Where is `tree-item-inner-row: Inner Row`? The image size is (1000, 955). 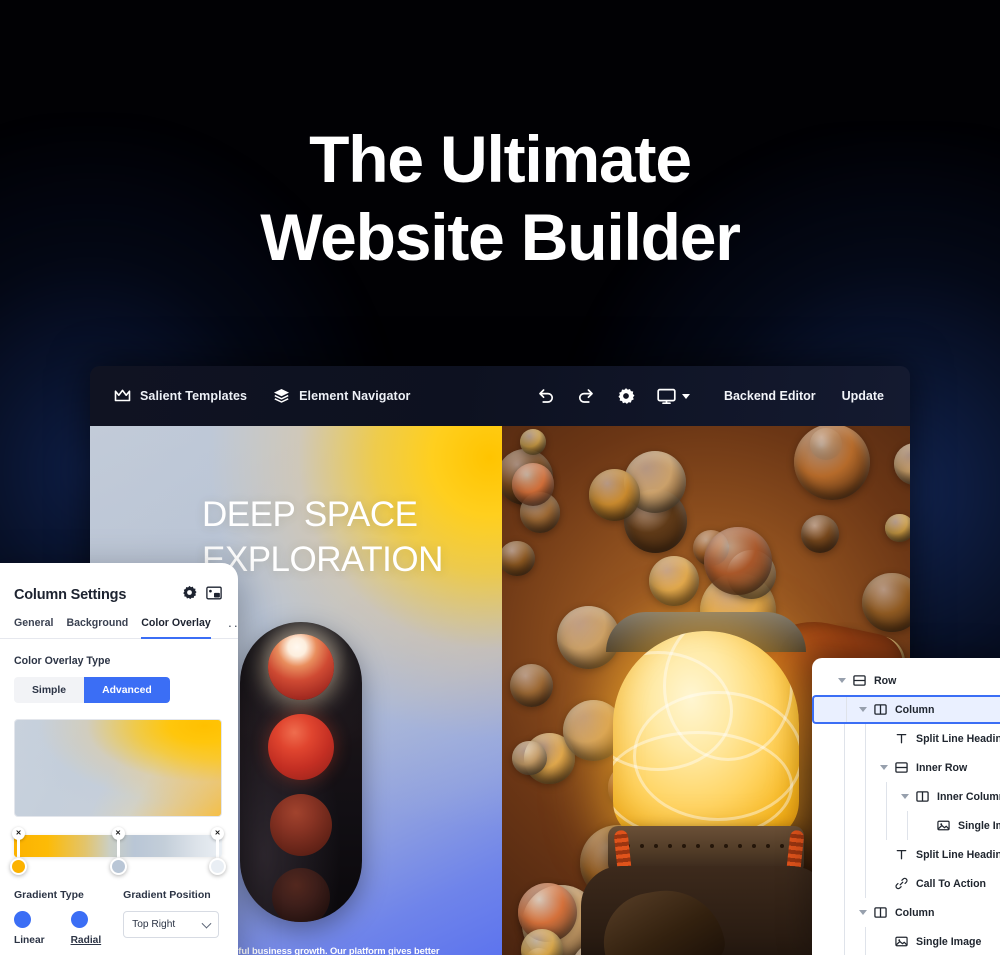
tree-item-inner-row: Inner Row is located at coordinates (906, 767).